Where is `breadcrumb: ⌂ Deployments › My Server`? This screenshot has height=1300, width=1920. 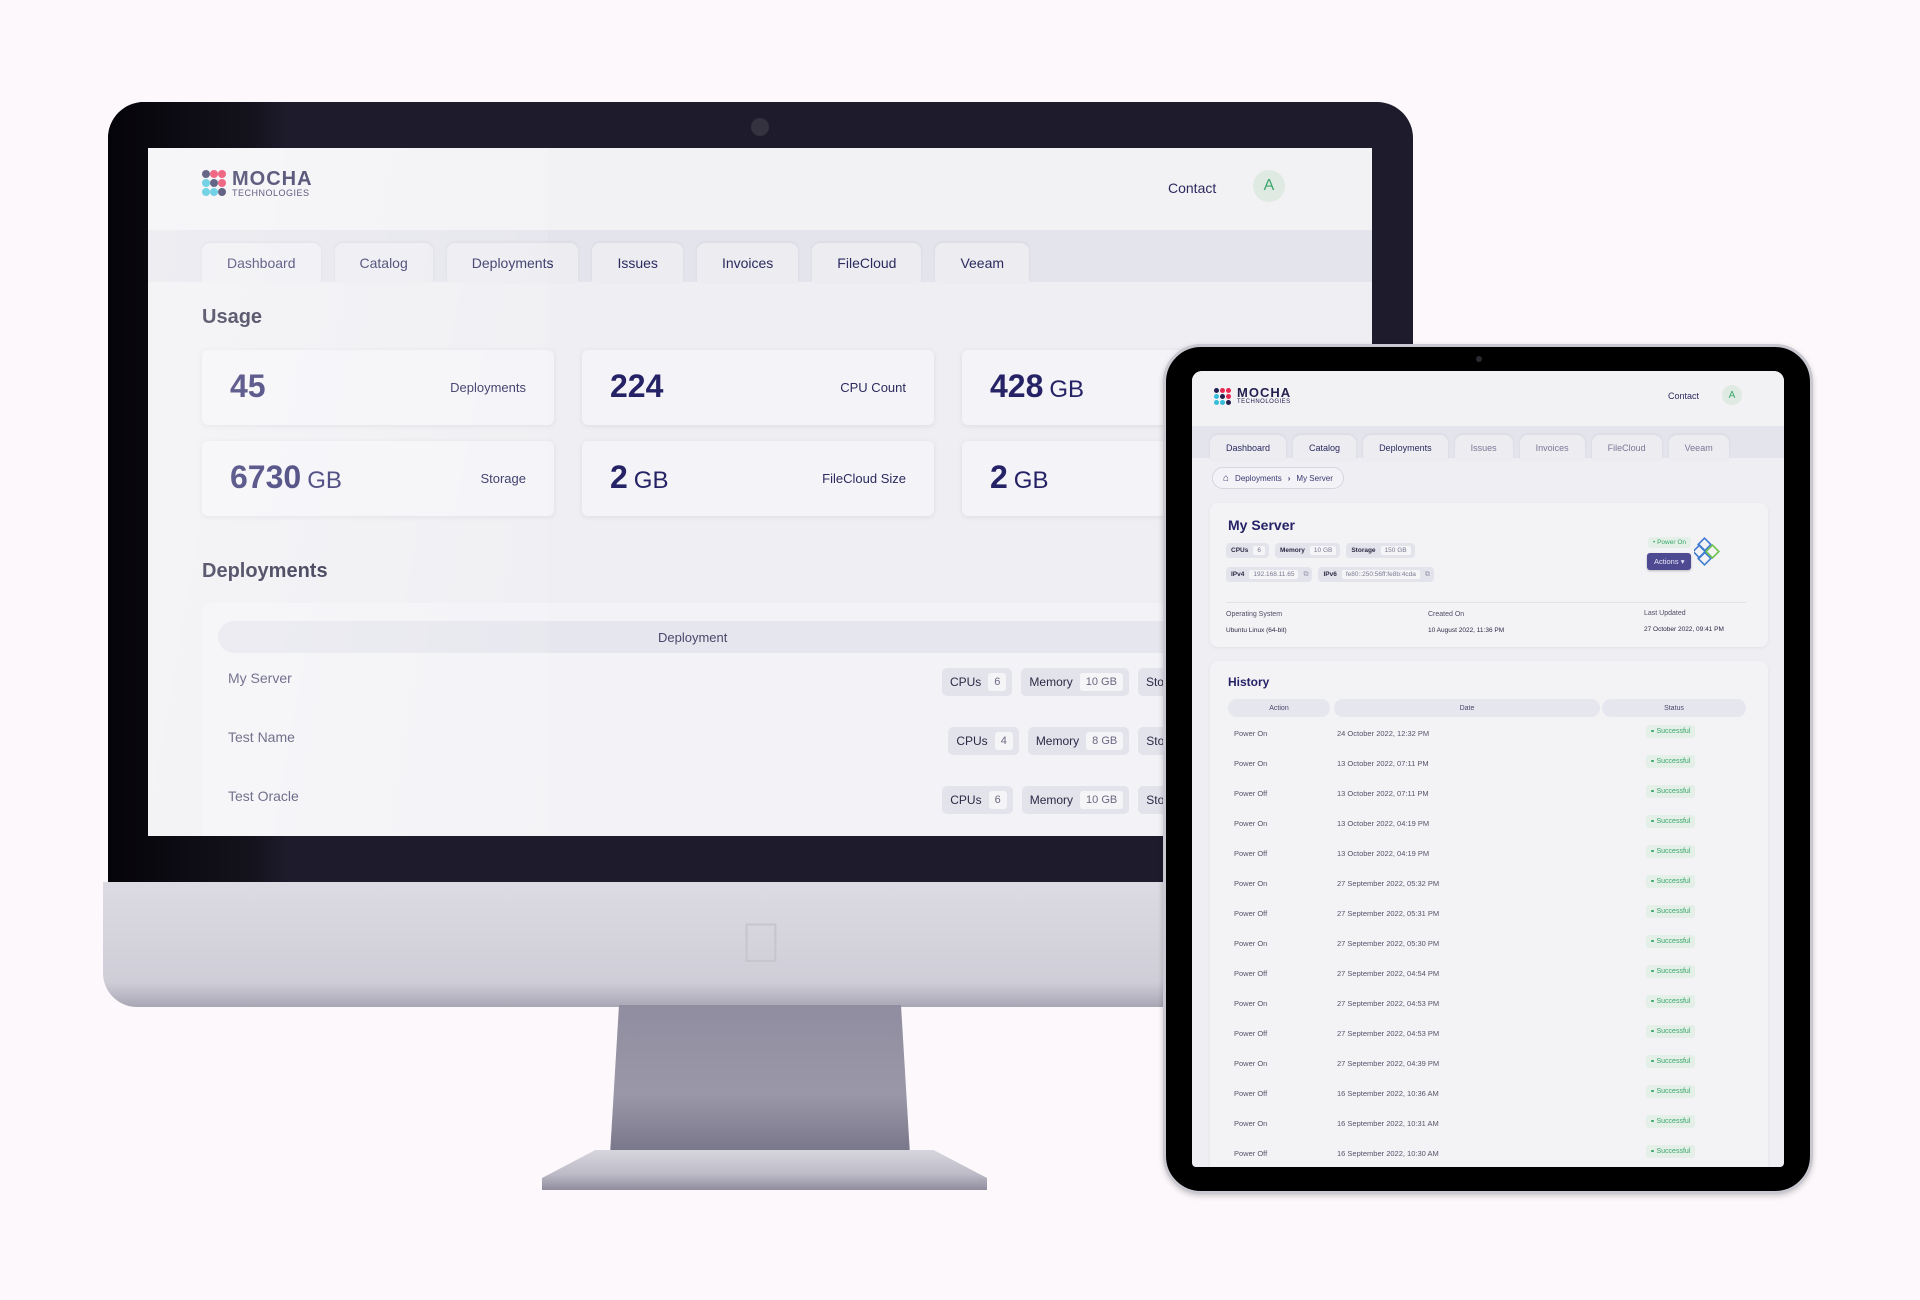
breadcrumb: ⌂ Deployments › My Server is located at coordinates (1278, 478).